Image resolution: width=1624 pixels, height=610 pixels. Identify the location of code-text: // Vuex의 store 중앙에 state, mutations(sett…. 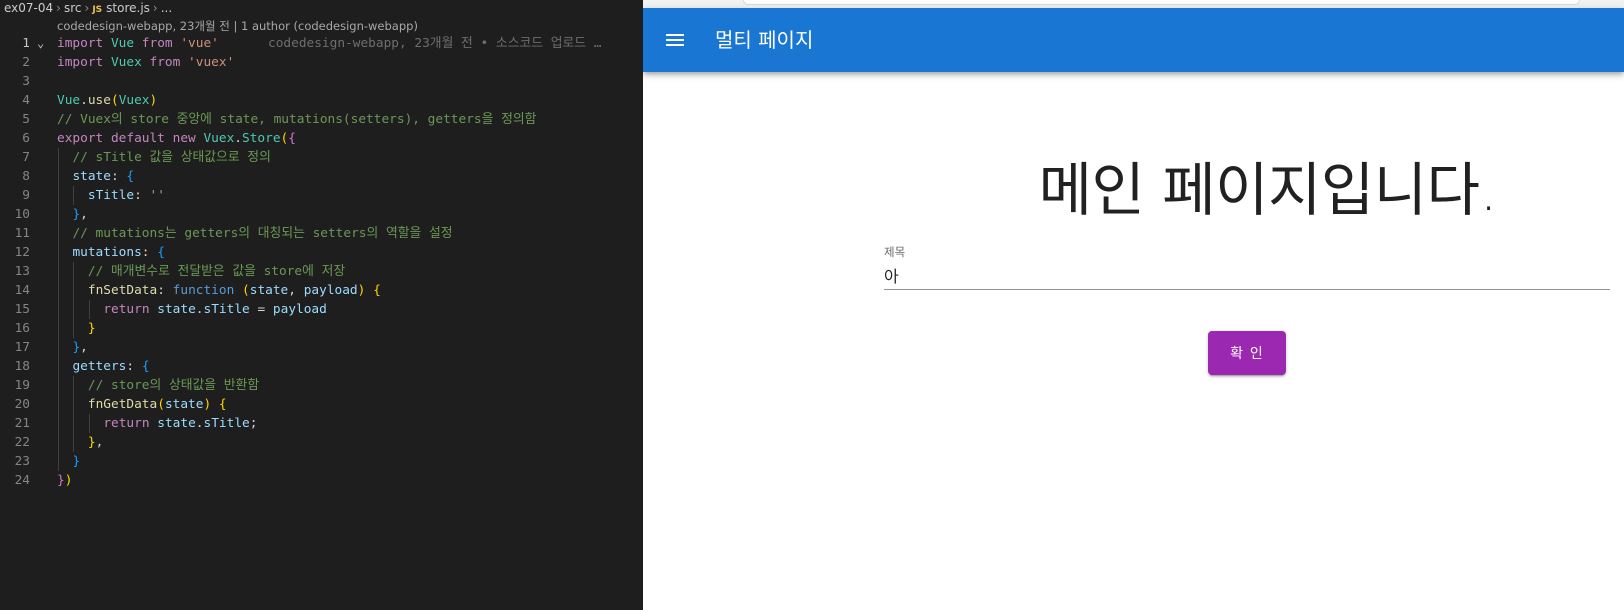
(297, 119).